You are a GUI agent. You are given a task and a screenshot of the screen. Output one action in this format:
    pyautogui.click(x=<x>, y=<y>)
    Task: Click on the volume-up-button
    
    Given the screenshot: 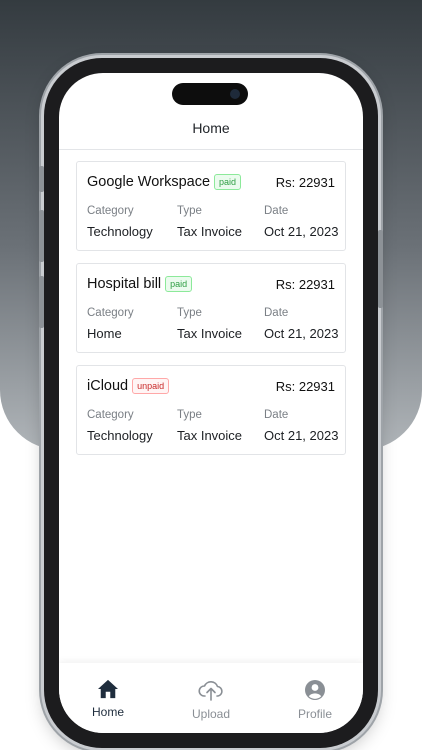 What is the action you would take?
    pyautogui.click(x=41, y=236)
    